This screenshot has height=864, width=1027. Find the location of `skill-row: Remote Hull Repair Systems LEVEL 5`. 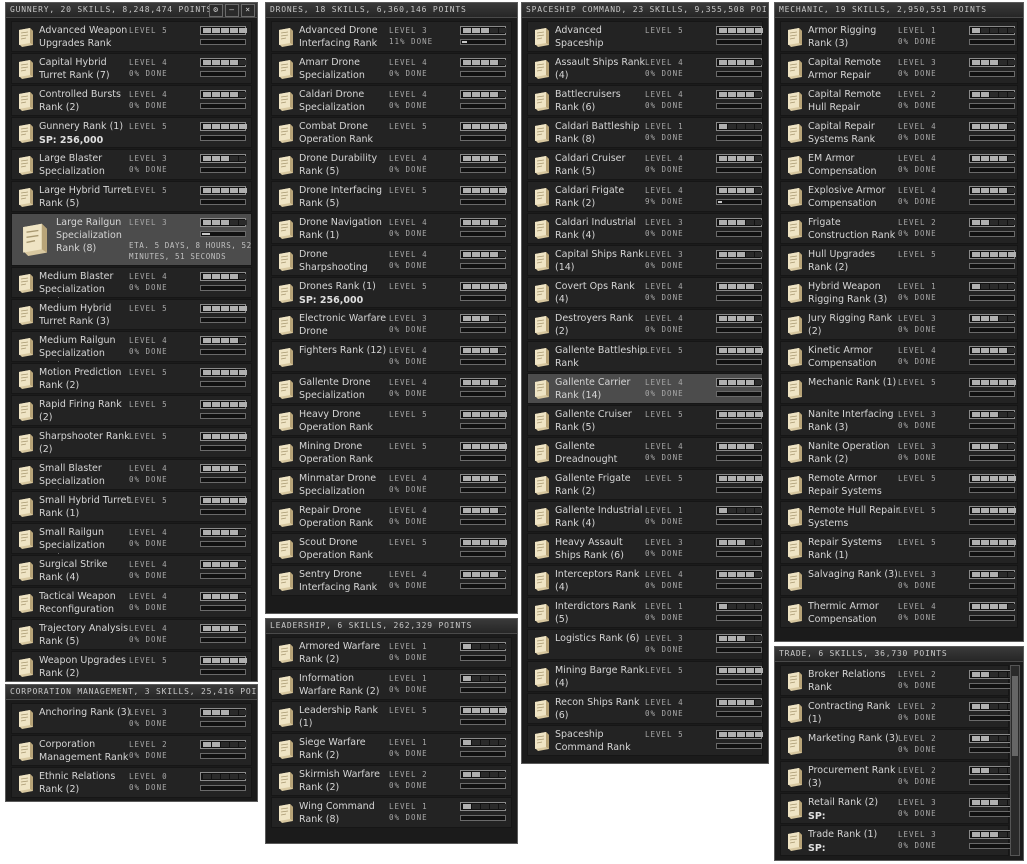

skill-row: Remote Hull Repair Systems LEVEL 5 is located at coordinates (899, 516).